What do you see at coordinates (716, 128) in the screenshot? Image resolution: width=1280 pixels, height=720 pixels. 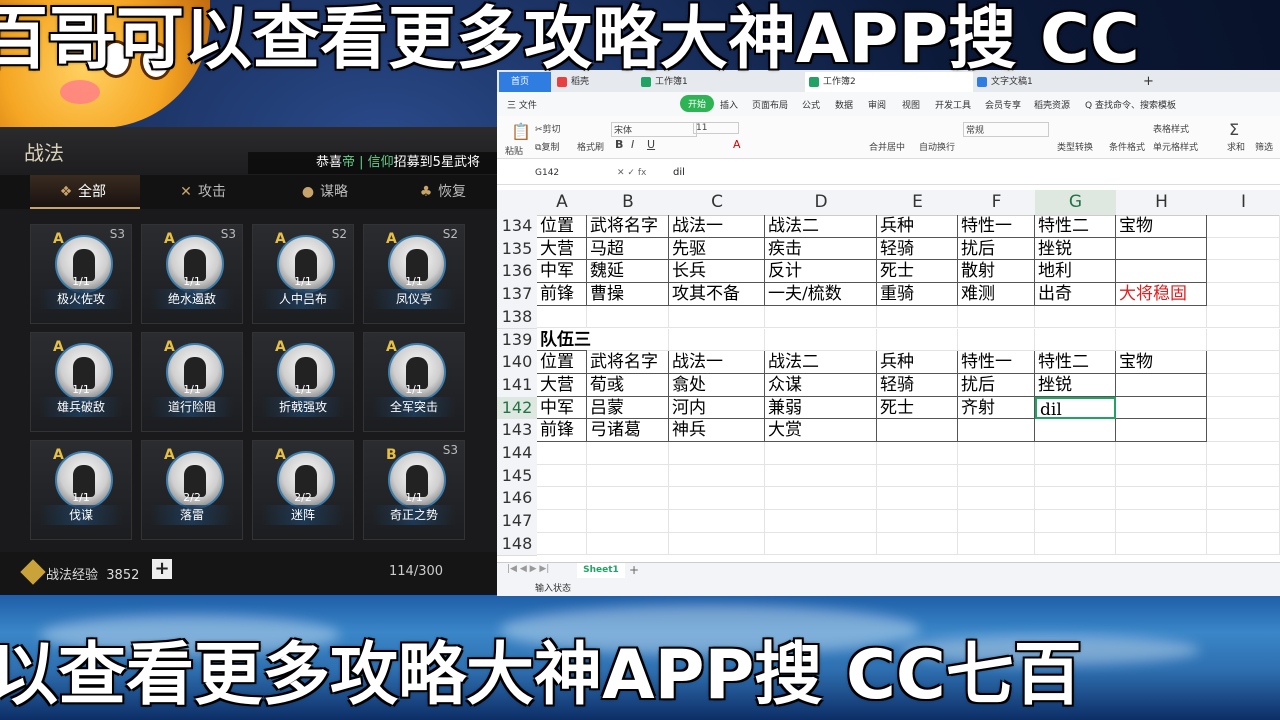 I see `font-size-select: 11` at bounding box center [716, 128].